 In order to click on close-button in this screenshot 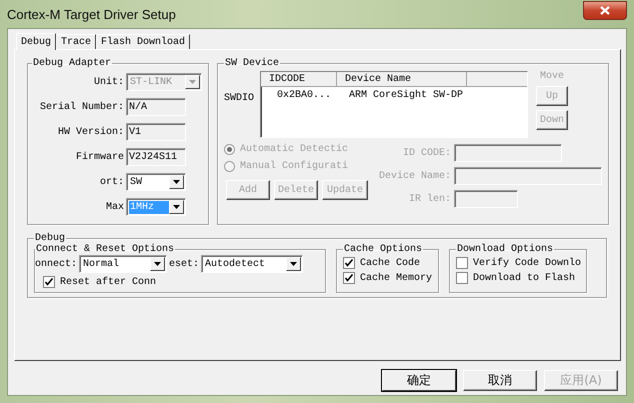, I will do `click(605, 10)`.